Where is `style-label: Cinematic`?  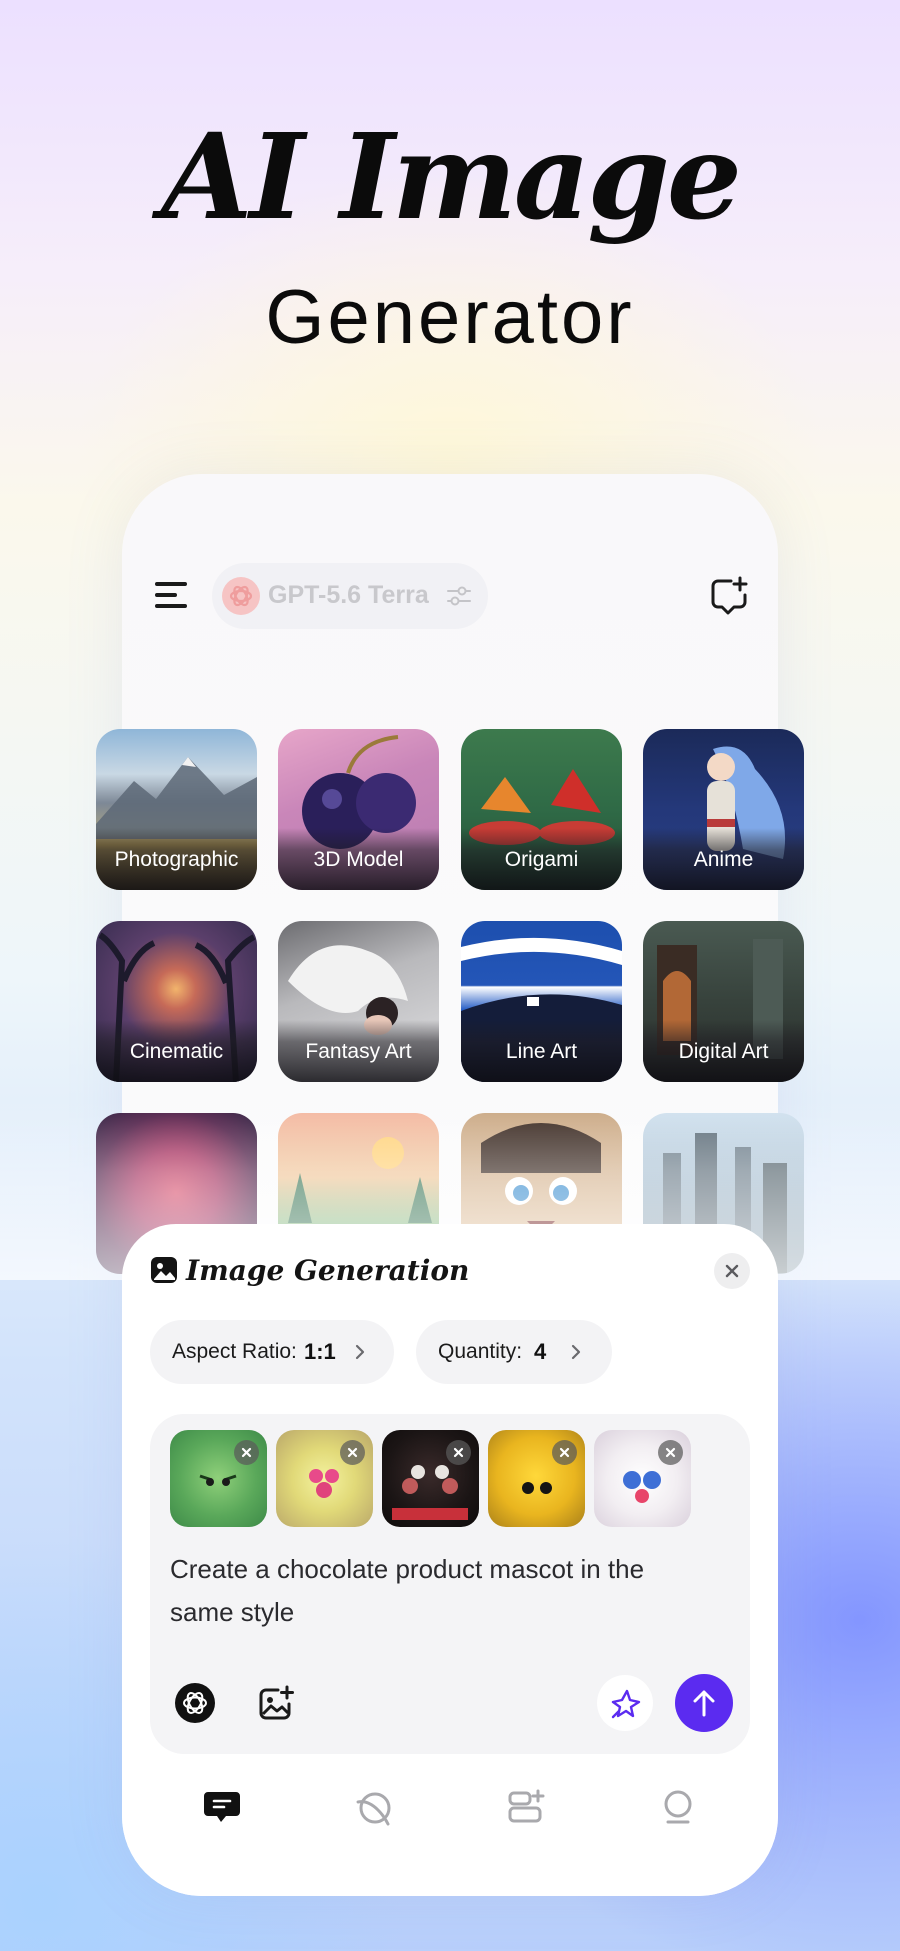 style-label: Cinematic is located at coordinates (176, 1051).